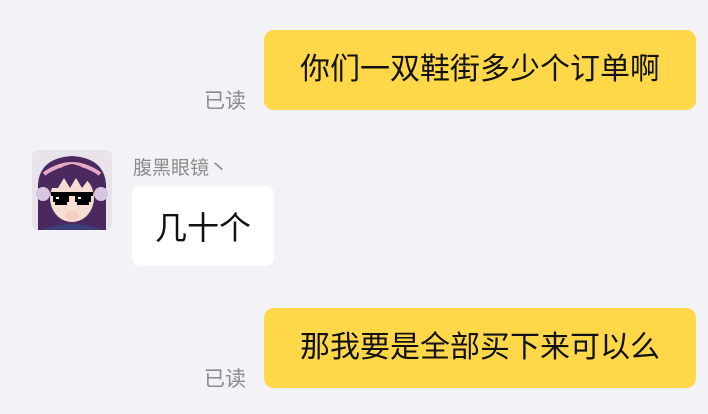 The width and height of the screenshot is (708, 414). I want to click on sender-name: 腹黑眼镜丶, so click(181, 168).